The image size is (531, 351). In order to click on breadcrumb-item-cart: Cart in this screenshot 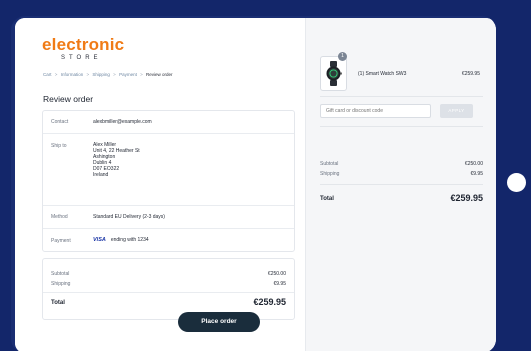, I will do `click(47, 74)`.